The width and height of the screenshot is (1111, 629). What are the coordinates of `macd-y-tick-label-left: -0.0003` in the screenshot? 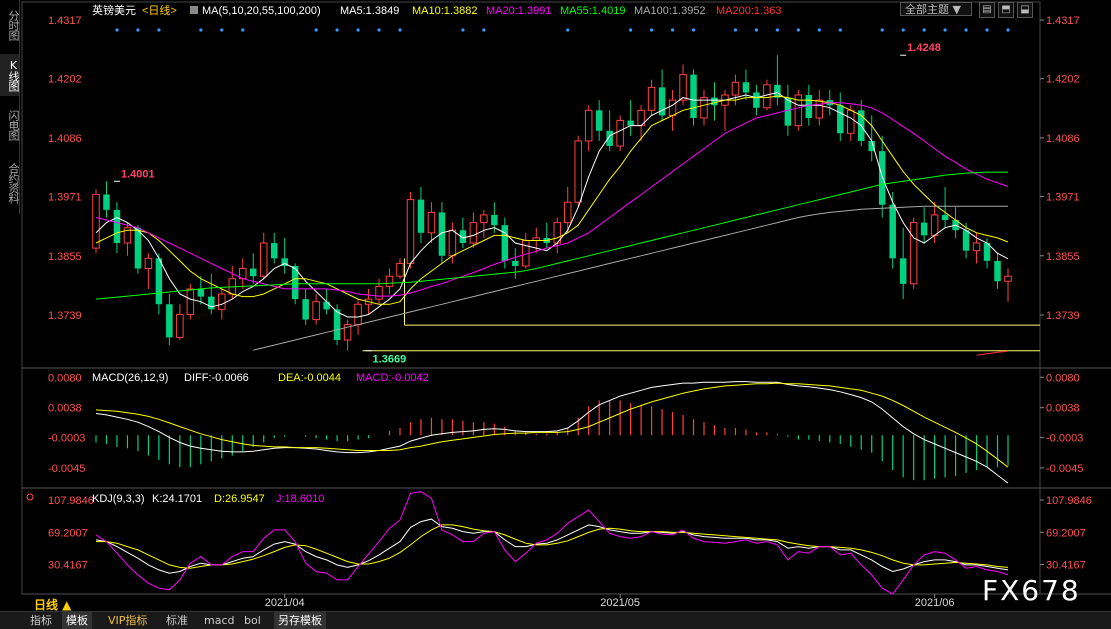 It's located at (66, 438).